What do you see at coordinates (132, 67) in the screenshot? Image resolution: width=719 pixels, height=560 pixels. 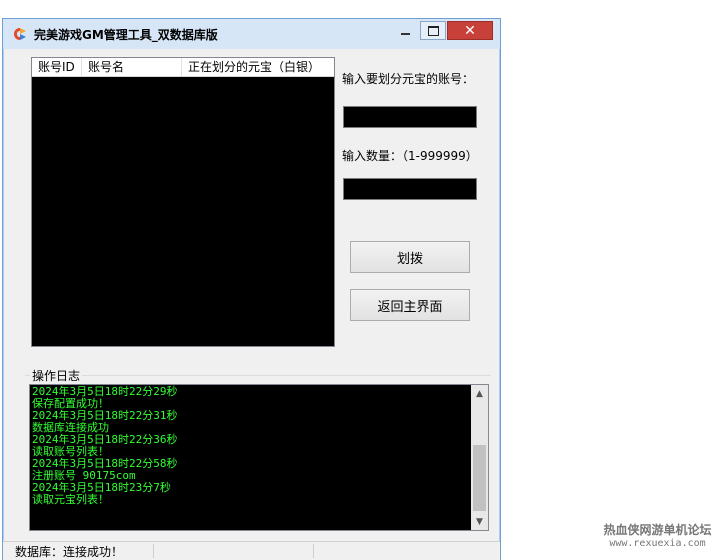 I see `column-header-account-name: 账号名` at bounding box center [132, 67].